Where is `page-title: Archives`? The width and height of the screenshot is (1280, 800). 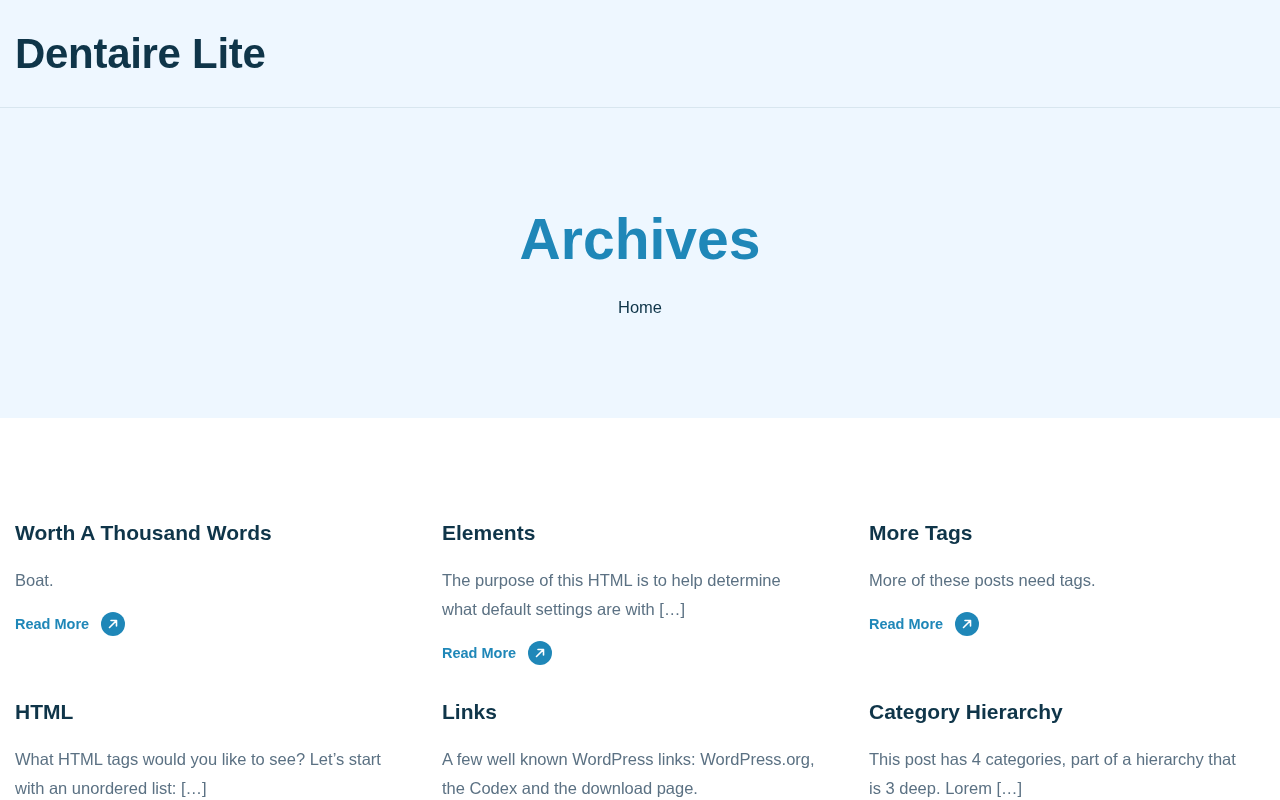
page-title: Archives is located at coordinates (640, 239).